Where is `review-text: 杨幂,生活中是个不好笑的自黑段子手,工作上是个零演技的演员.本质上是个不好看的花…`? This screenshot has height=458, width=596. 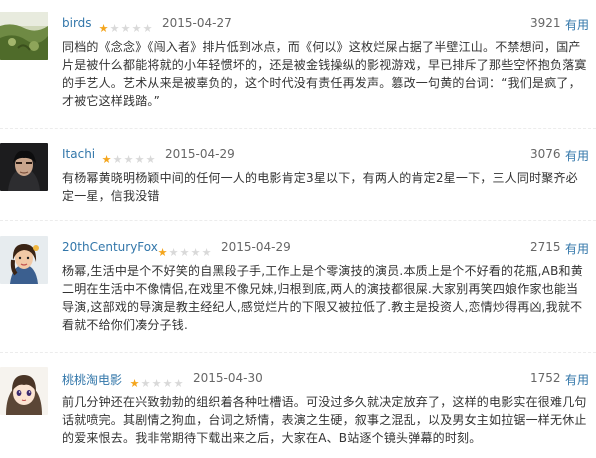
review-text: 杨幂,生活中是个不好笑的自黑段子手,工作上是个零演技的演员.本质上是个不好看的花… is located at coordinates (322, 298).